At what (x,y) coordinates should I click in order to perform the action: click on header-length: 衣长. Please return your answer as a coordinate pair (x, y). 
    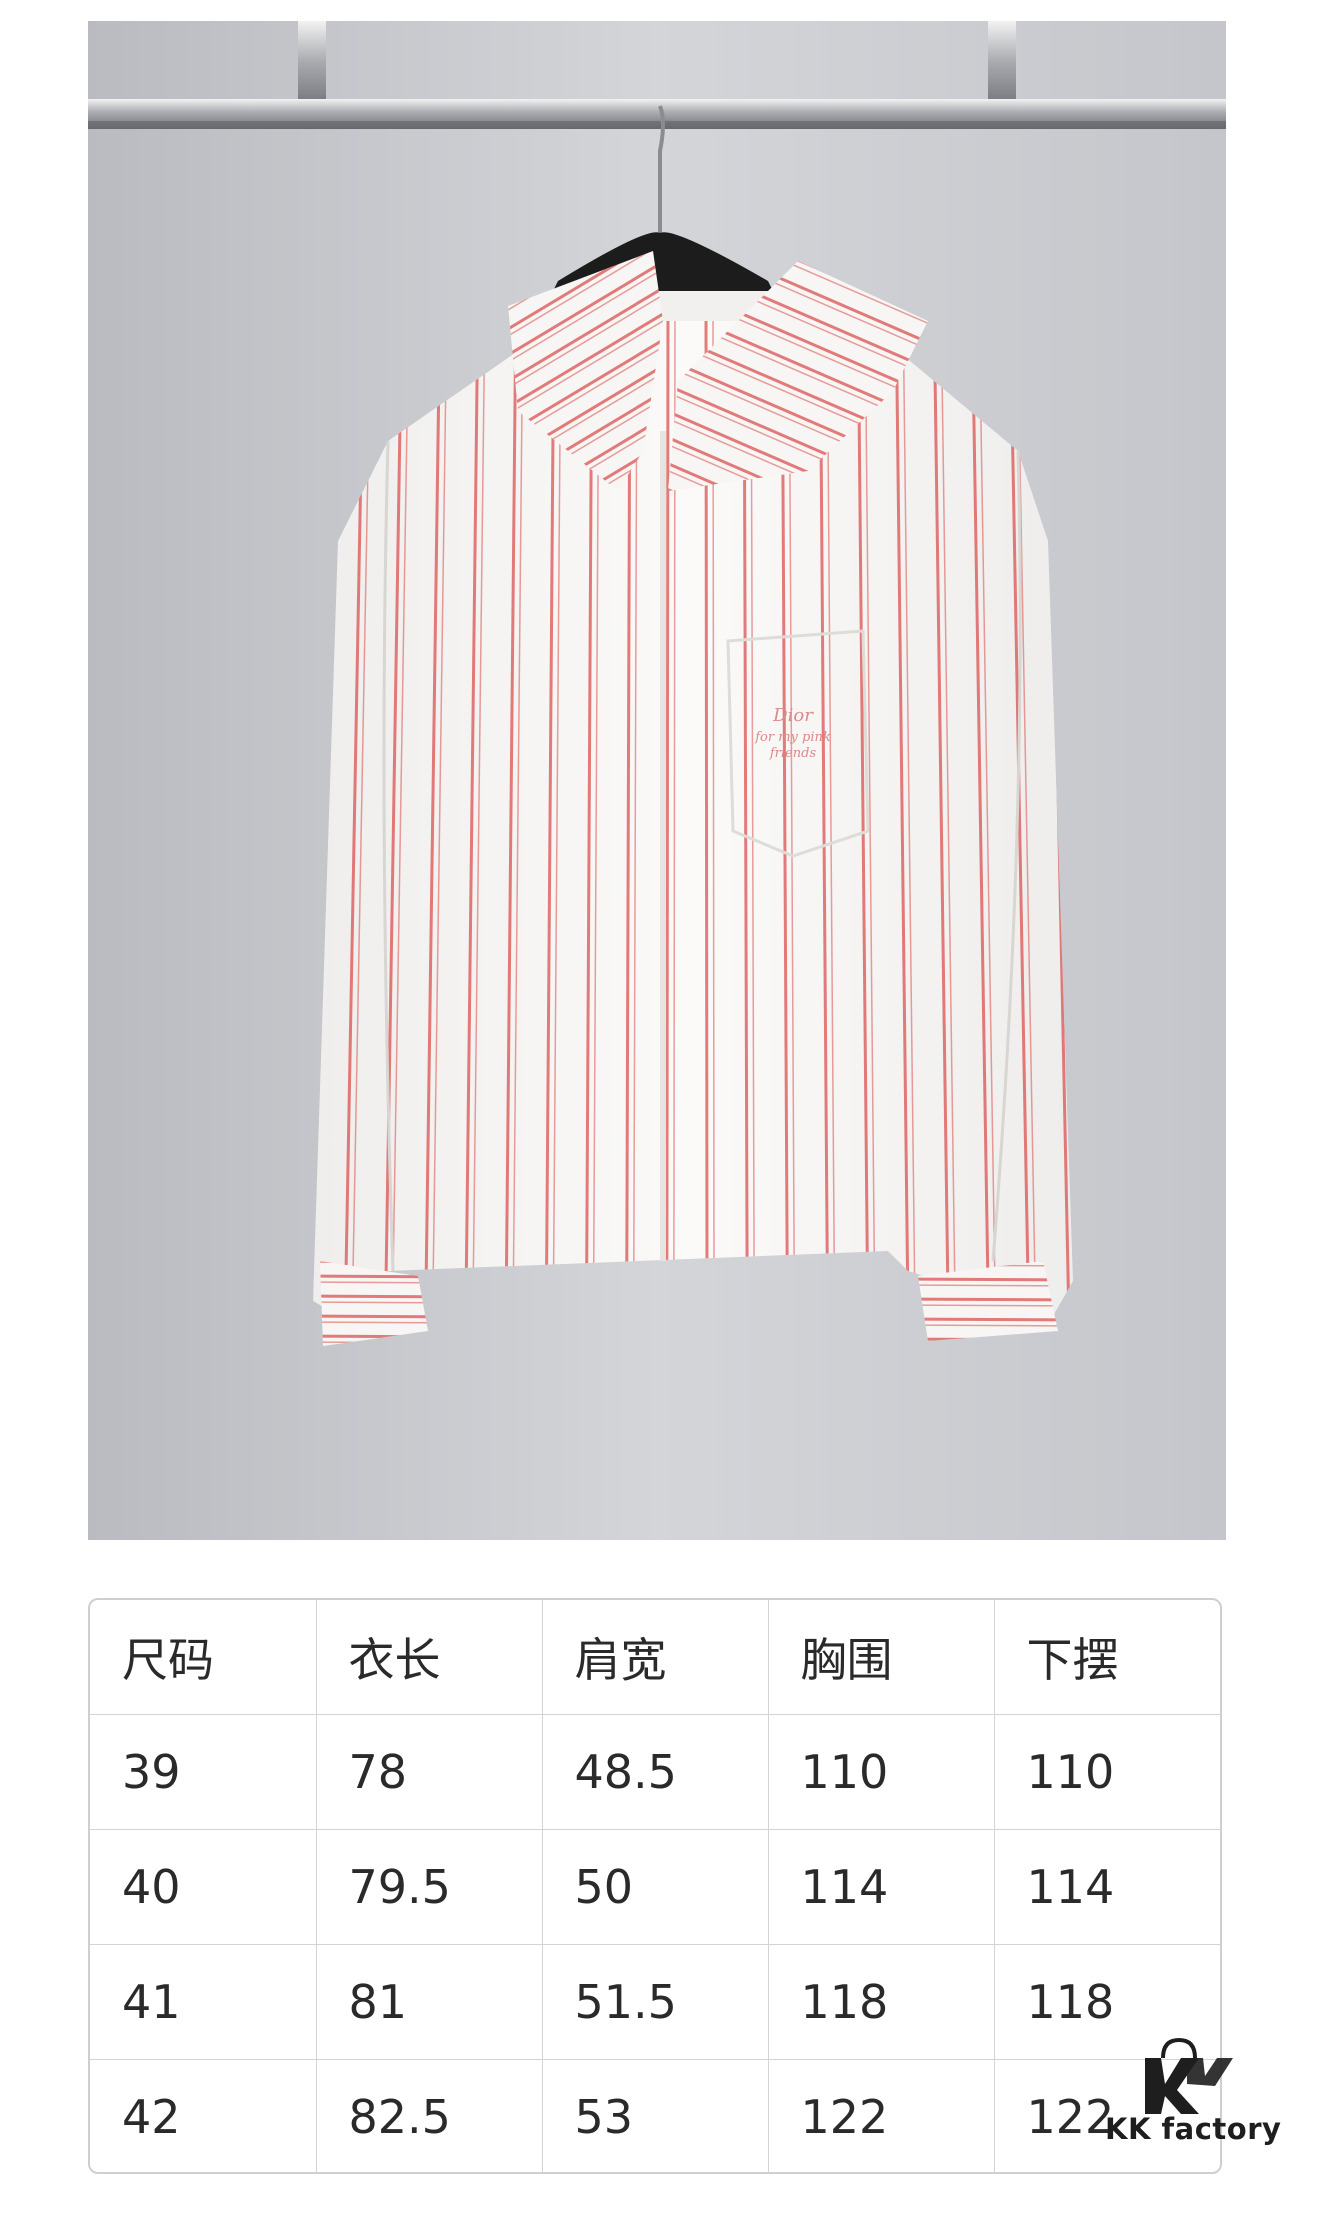
    Looking at the image, I should click on (429, 1657).